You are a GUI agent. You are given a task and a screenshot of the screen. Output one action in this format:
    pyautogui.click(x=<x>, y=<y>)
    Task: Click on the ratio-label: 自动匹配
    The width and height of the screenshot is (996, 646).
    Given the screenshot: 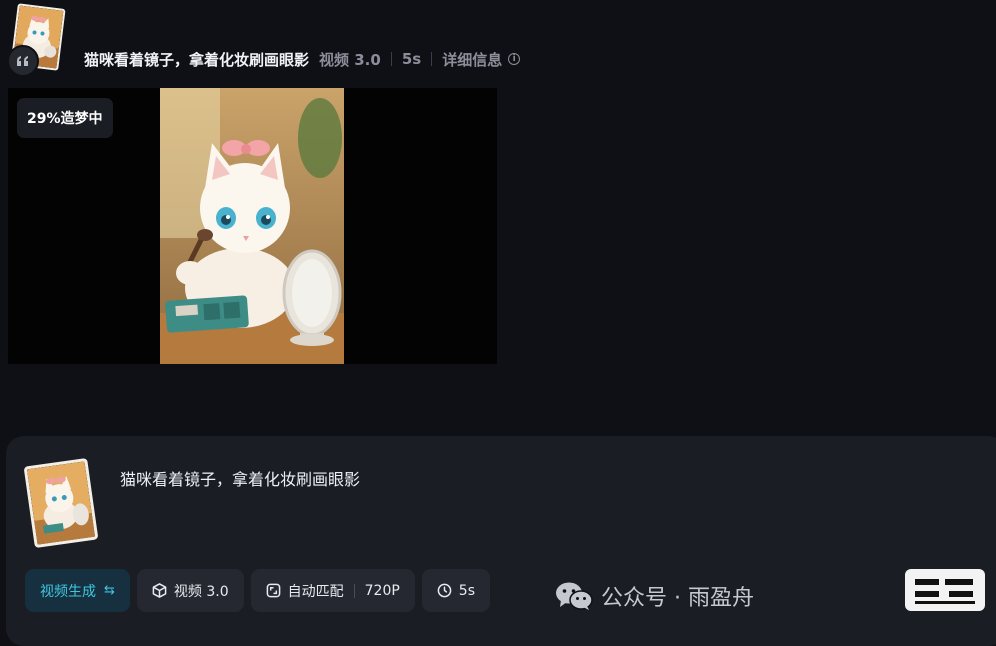 What is the action you would take?
    pyautogui.click(x=315, y=591)
    